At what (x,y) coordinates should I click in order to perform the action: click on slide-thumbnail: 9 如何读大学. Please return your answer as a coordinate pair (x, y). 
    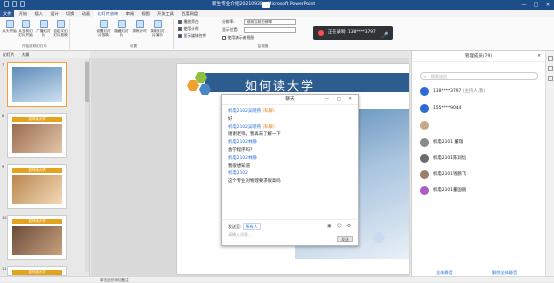
    Looking at the image, I should click on (34, 186).